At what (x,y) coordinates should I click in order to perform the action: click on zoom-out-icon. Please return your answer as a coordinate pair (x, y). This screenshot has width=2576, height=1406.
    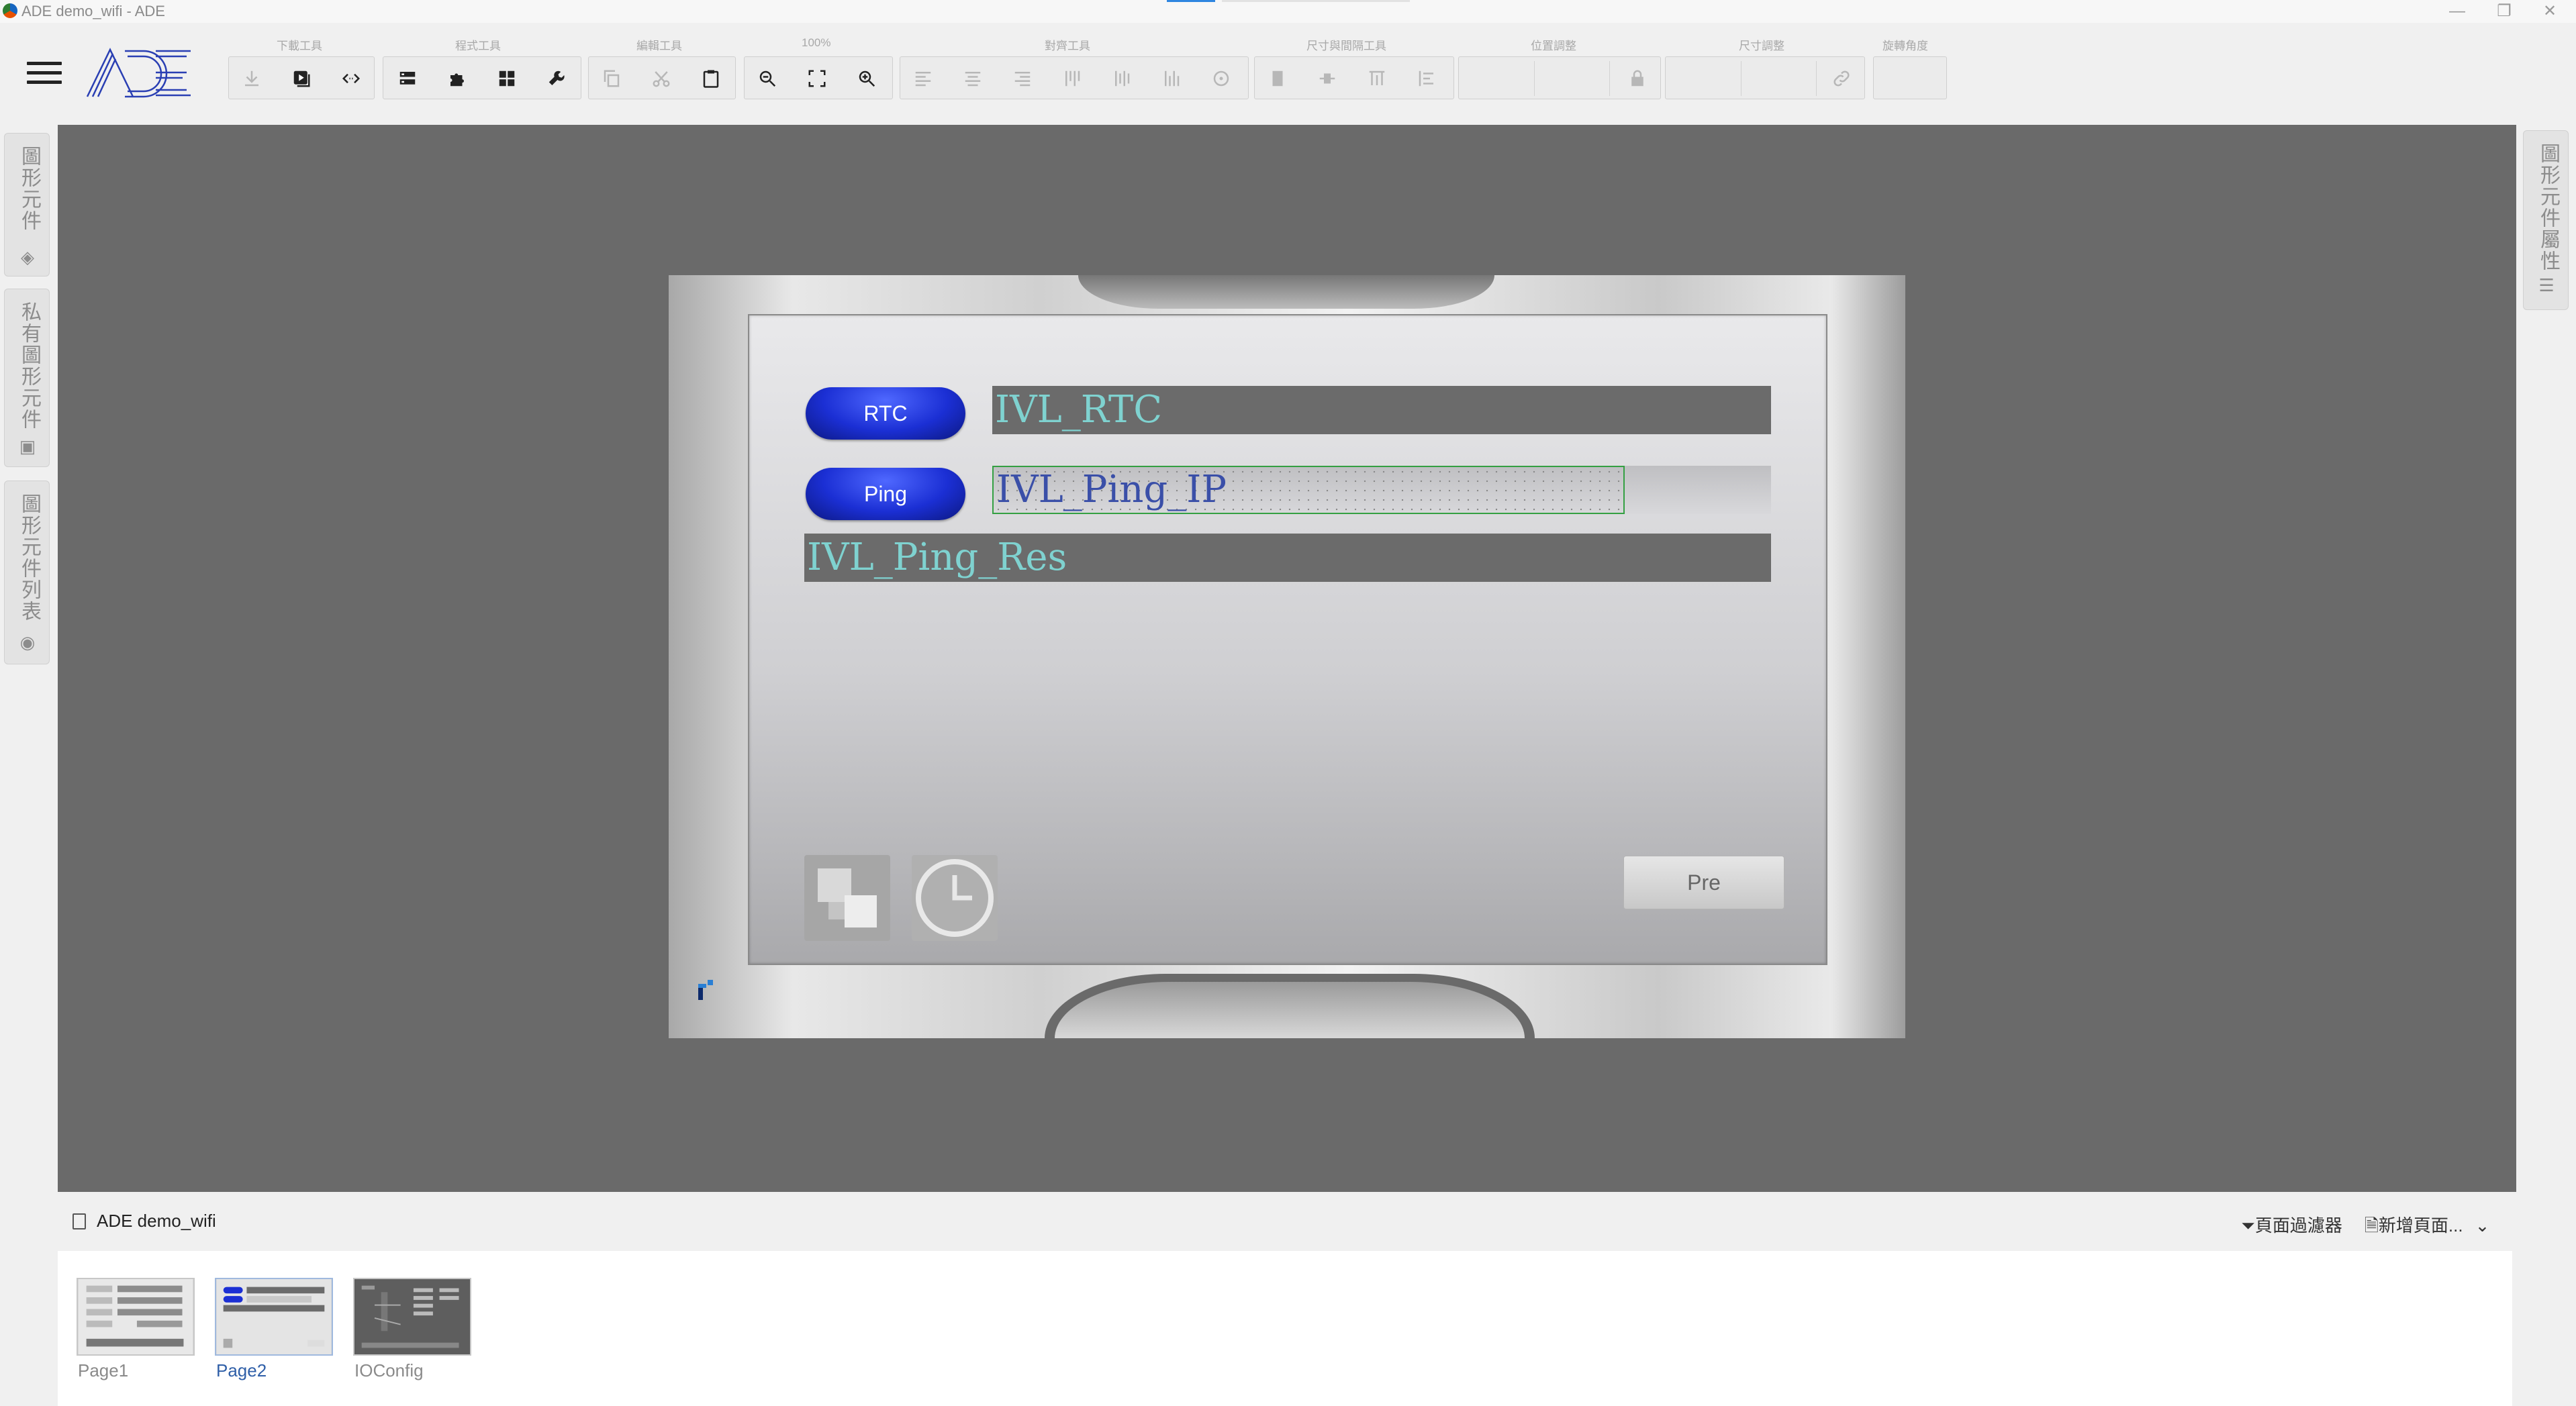
    Looking at the image, I should click on (767, 78).